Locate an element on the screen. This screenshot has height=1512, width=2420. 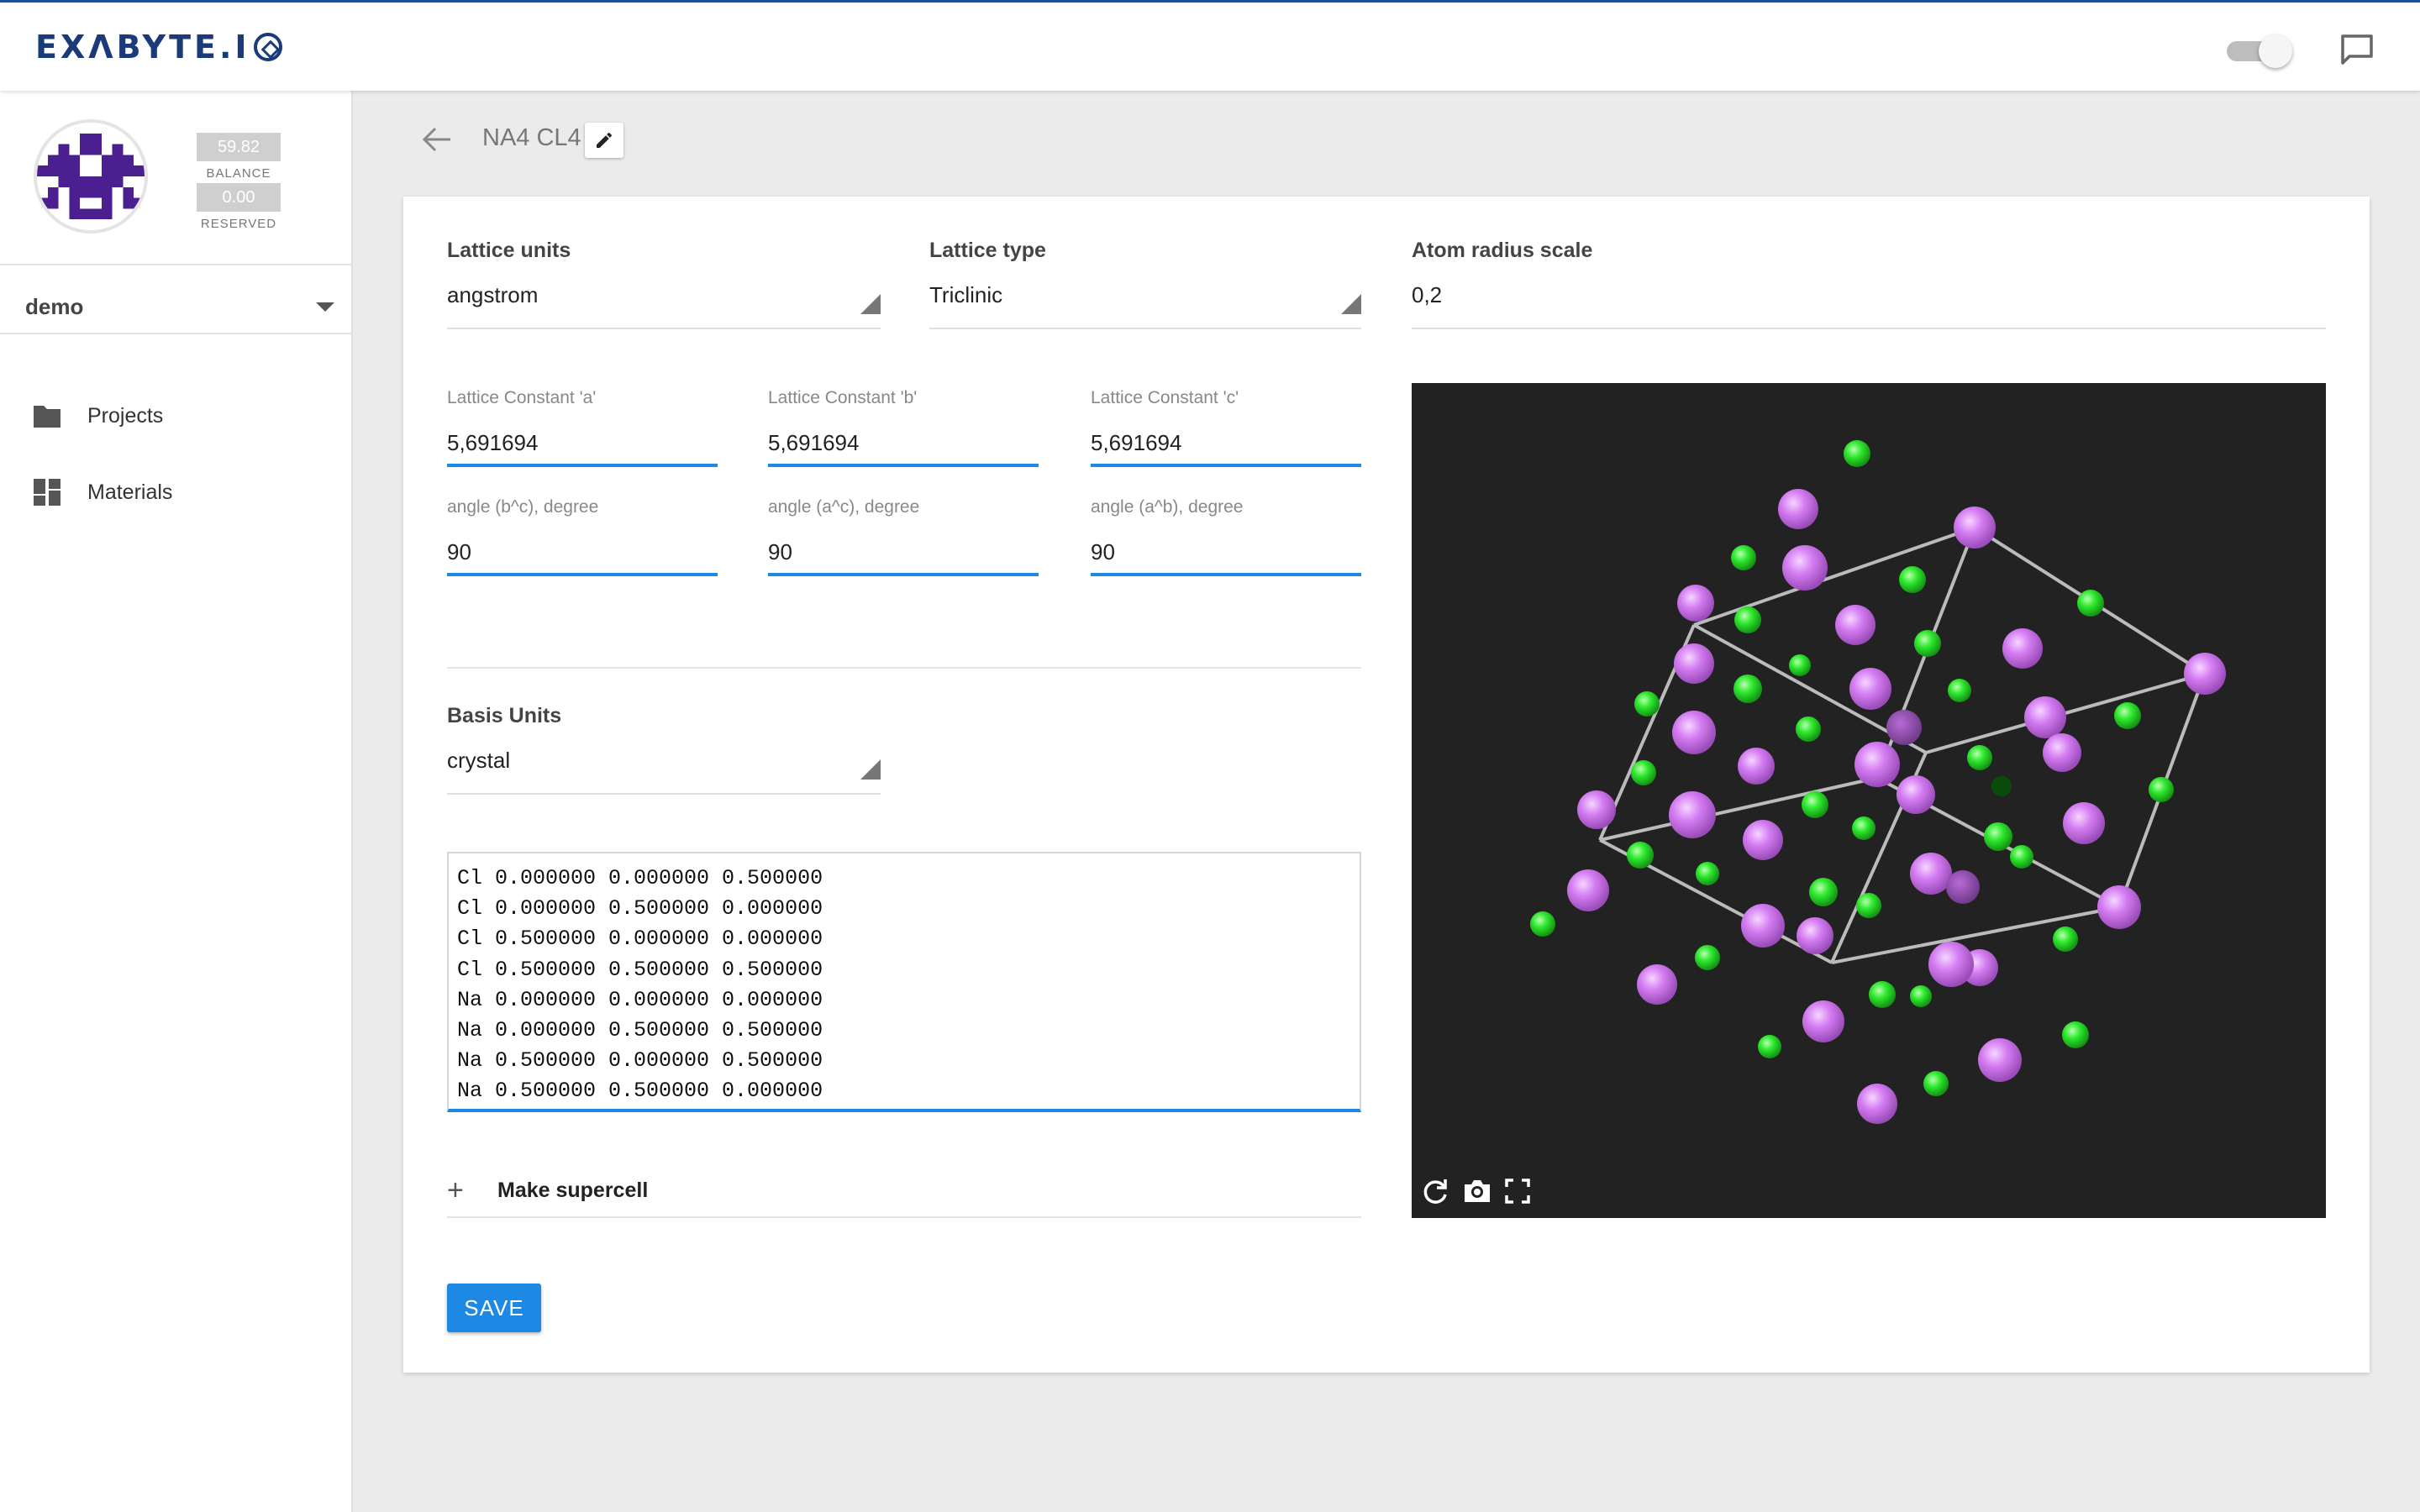
sidebar-item-projects: Projects is located at coordinates (97, 416).